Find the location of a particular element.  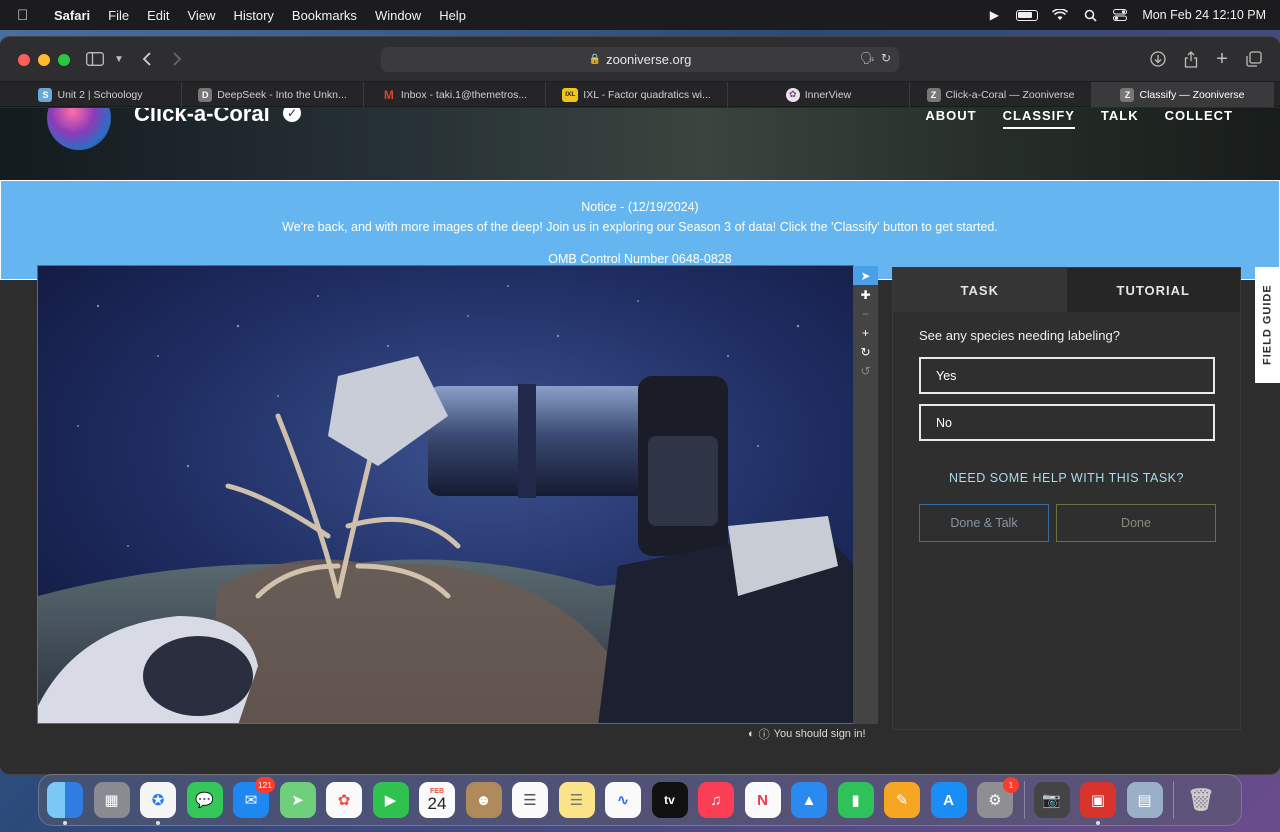

chevron-down-icon: ▼ is located at coordinates (119, 59).